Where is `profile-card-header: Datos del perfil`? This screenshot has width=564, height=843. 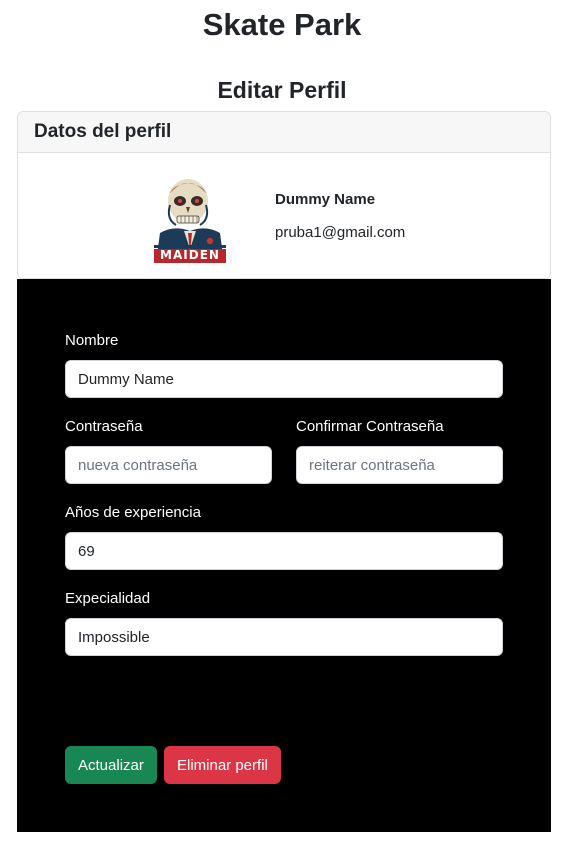
profile-card-header: Datos del perfil is located at coordinates (284, 132).